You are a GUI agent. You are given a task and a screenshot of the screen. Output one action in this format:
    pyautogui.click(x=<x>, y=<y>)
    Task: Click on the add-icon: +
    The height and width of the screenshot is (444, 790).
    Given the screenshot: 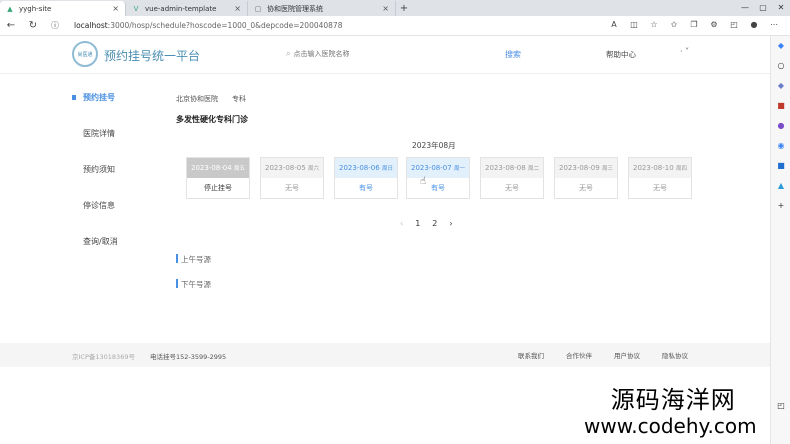 What is the action you would take?
    pyautogui.click(x=780, y=206)
    